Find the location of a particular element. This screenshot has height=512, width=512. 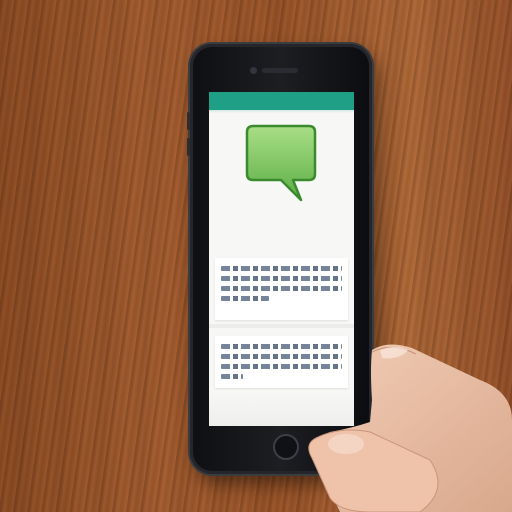

header-shadow is located at coordinates (281, 111).